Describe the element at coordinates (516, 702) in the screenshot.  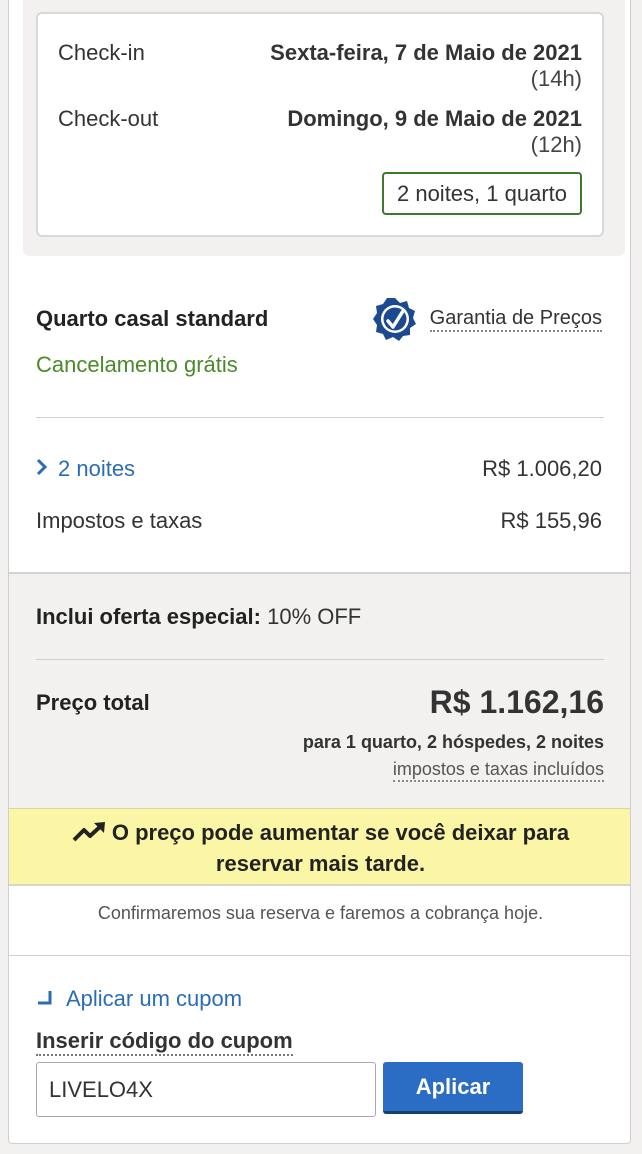
I see `total-price: R$ 1.162,16` at that location.